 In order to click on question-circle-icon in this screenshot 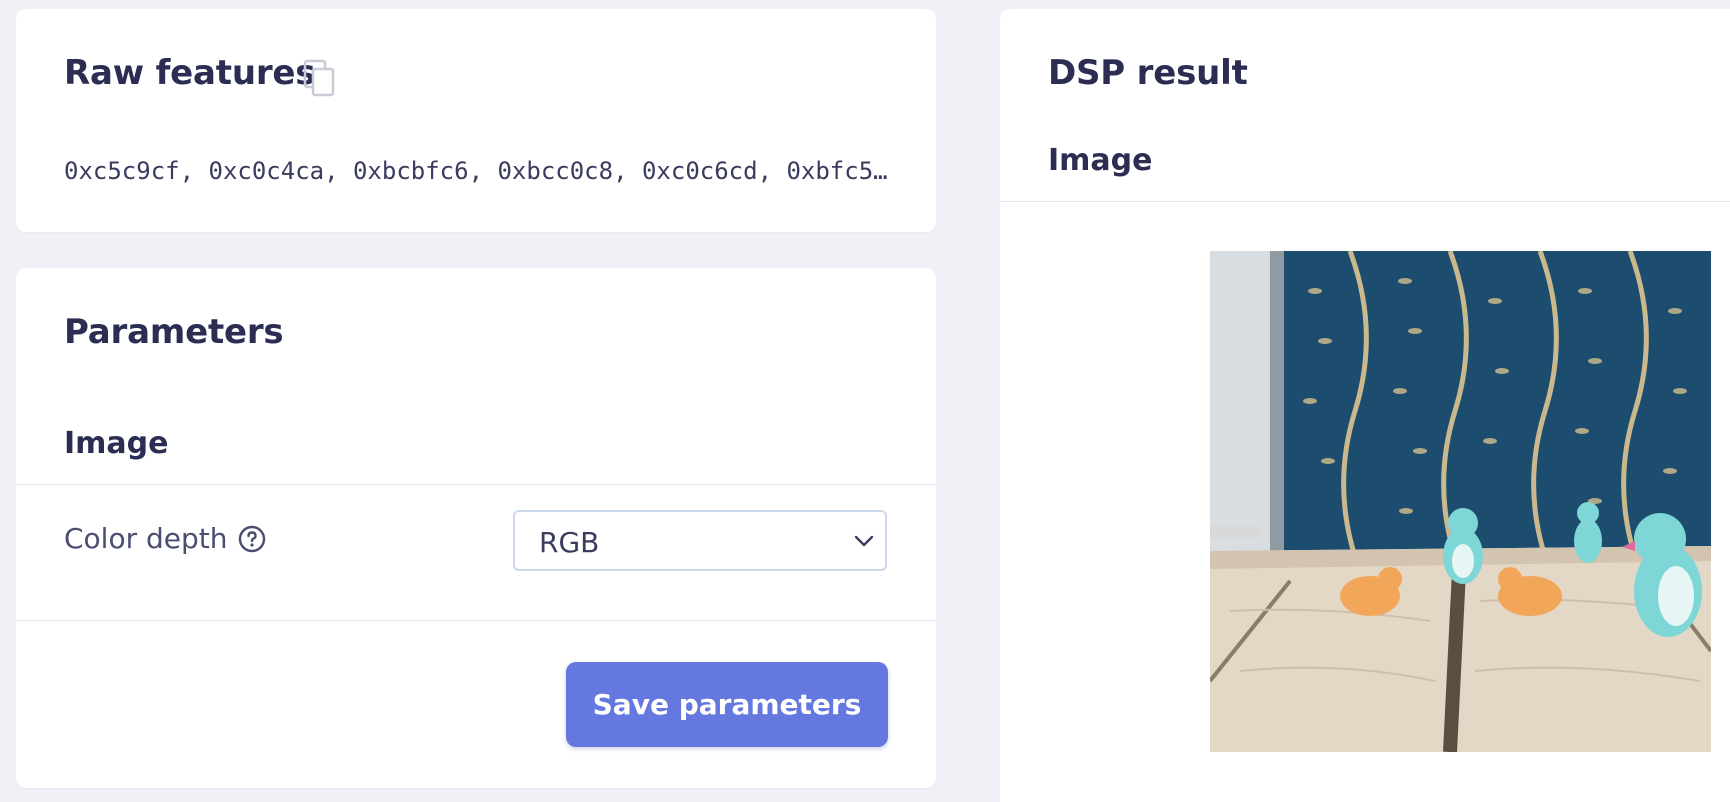, I will do `click(252, 539)`.